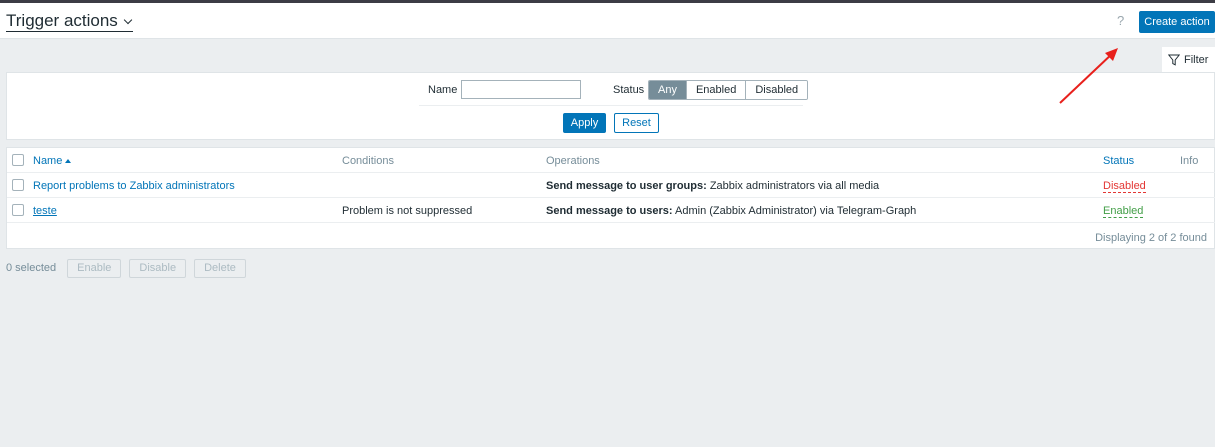 The height and width of the screenshot is (447, 1215). I want to click on chevron-down-icon, so click(128, 19).